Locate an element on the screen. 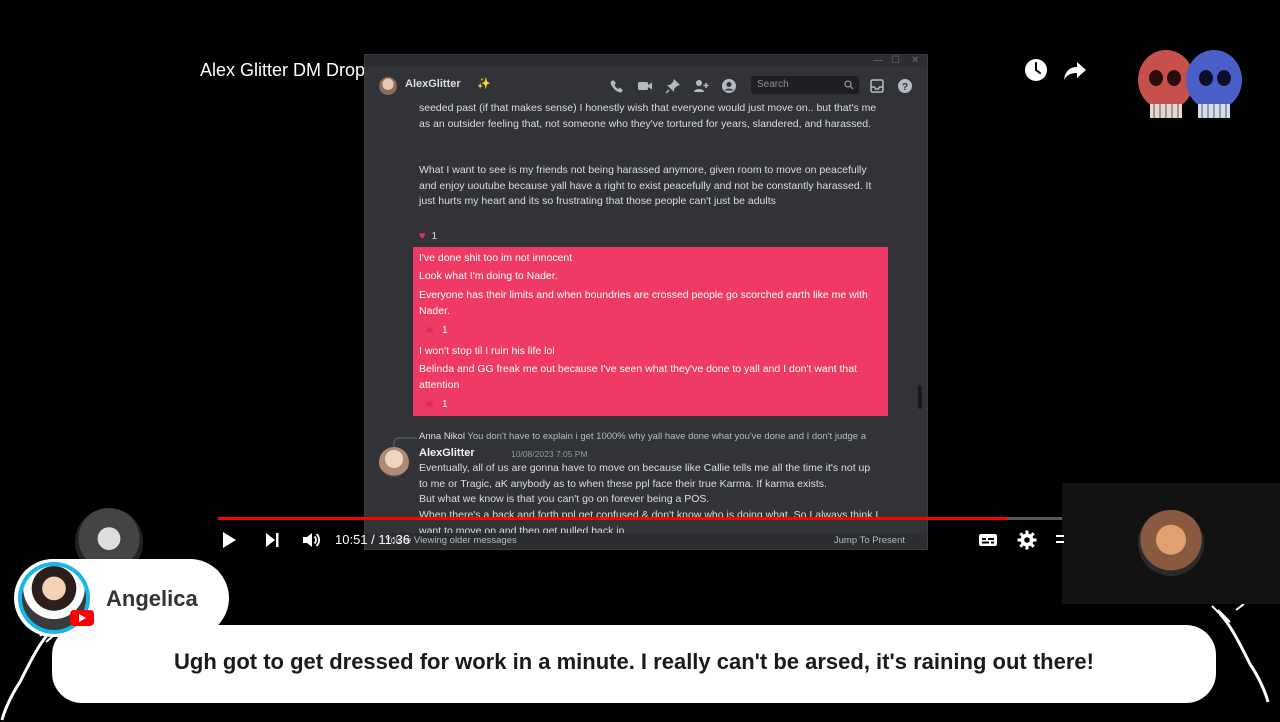 Image resolution: width=1280 pixels, height=722 pixels. reaction-heart: ♥ 1 is located at coordinates (428, 236).